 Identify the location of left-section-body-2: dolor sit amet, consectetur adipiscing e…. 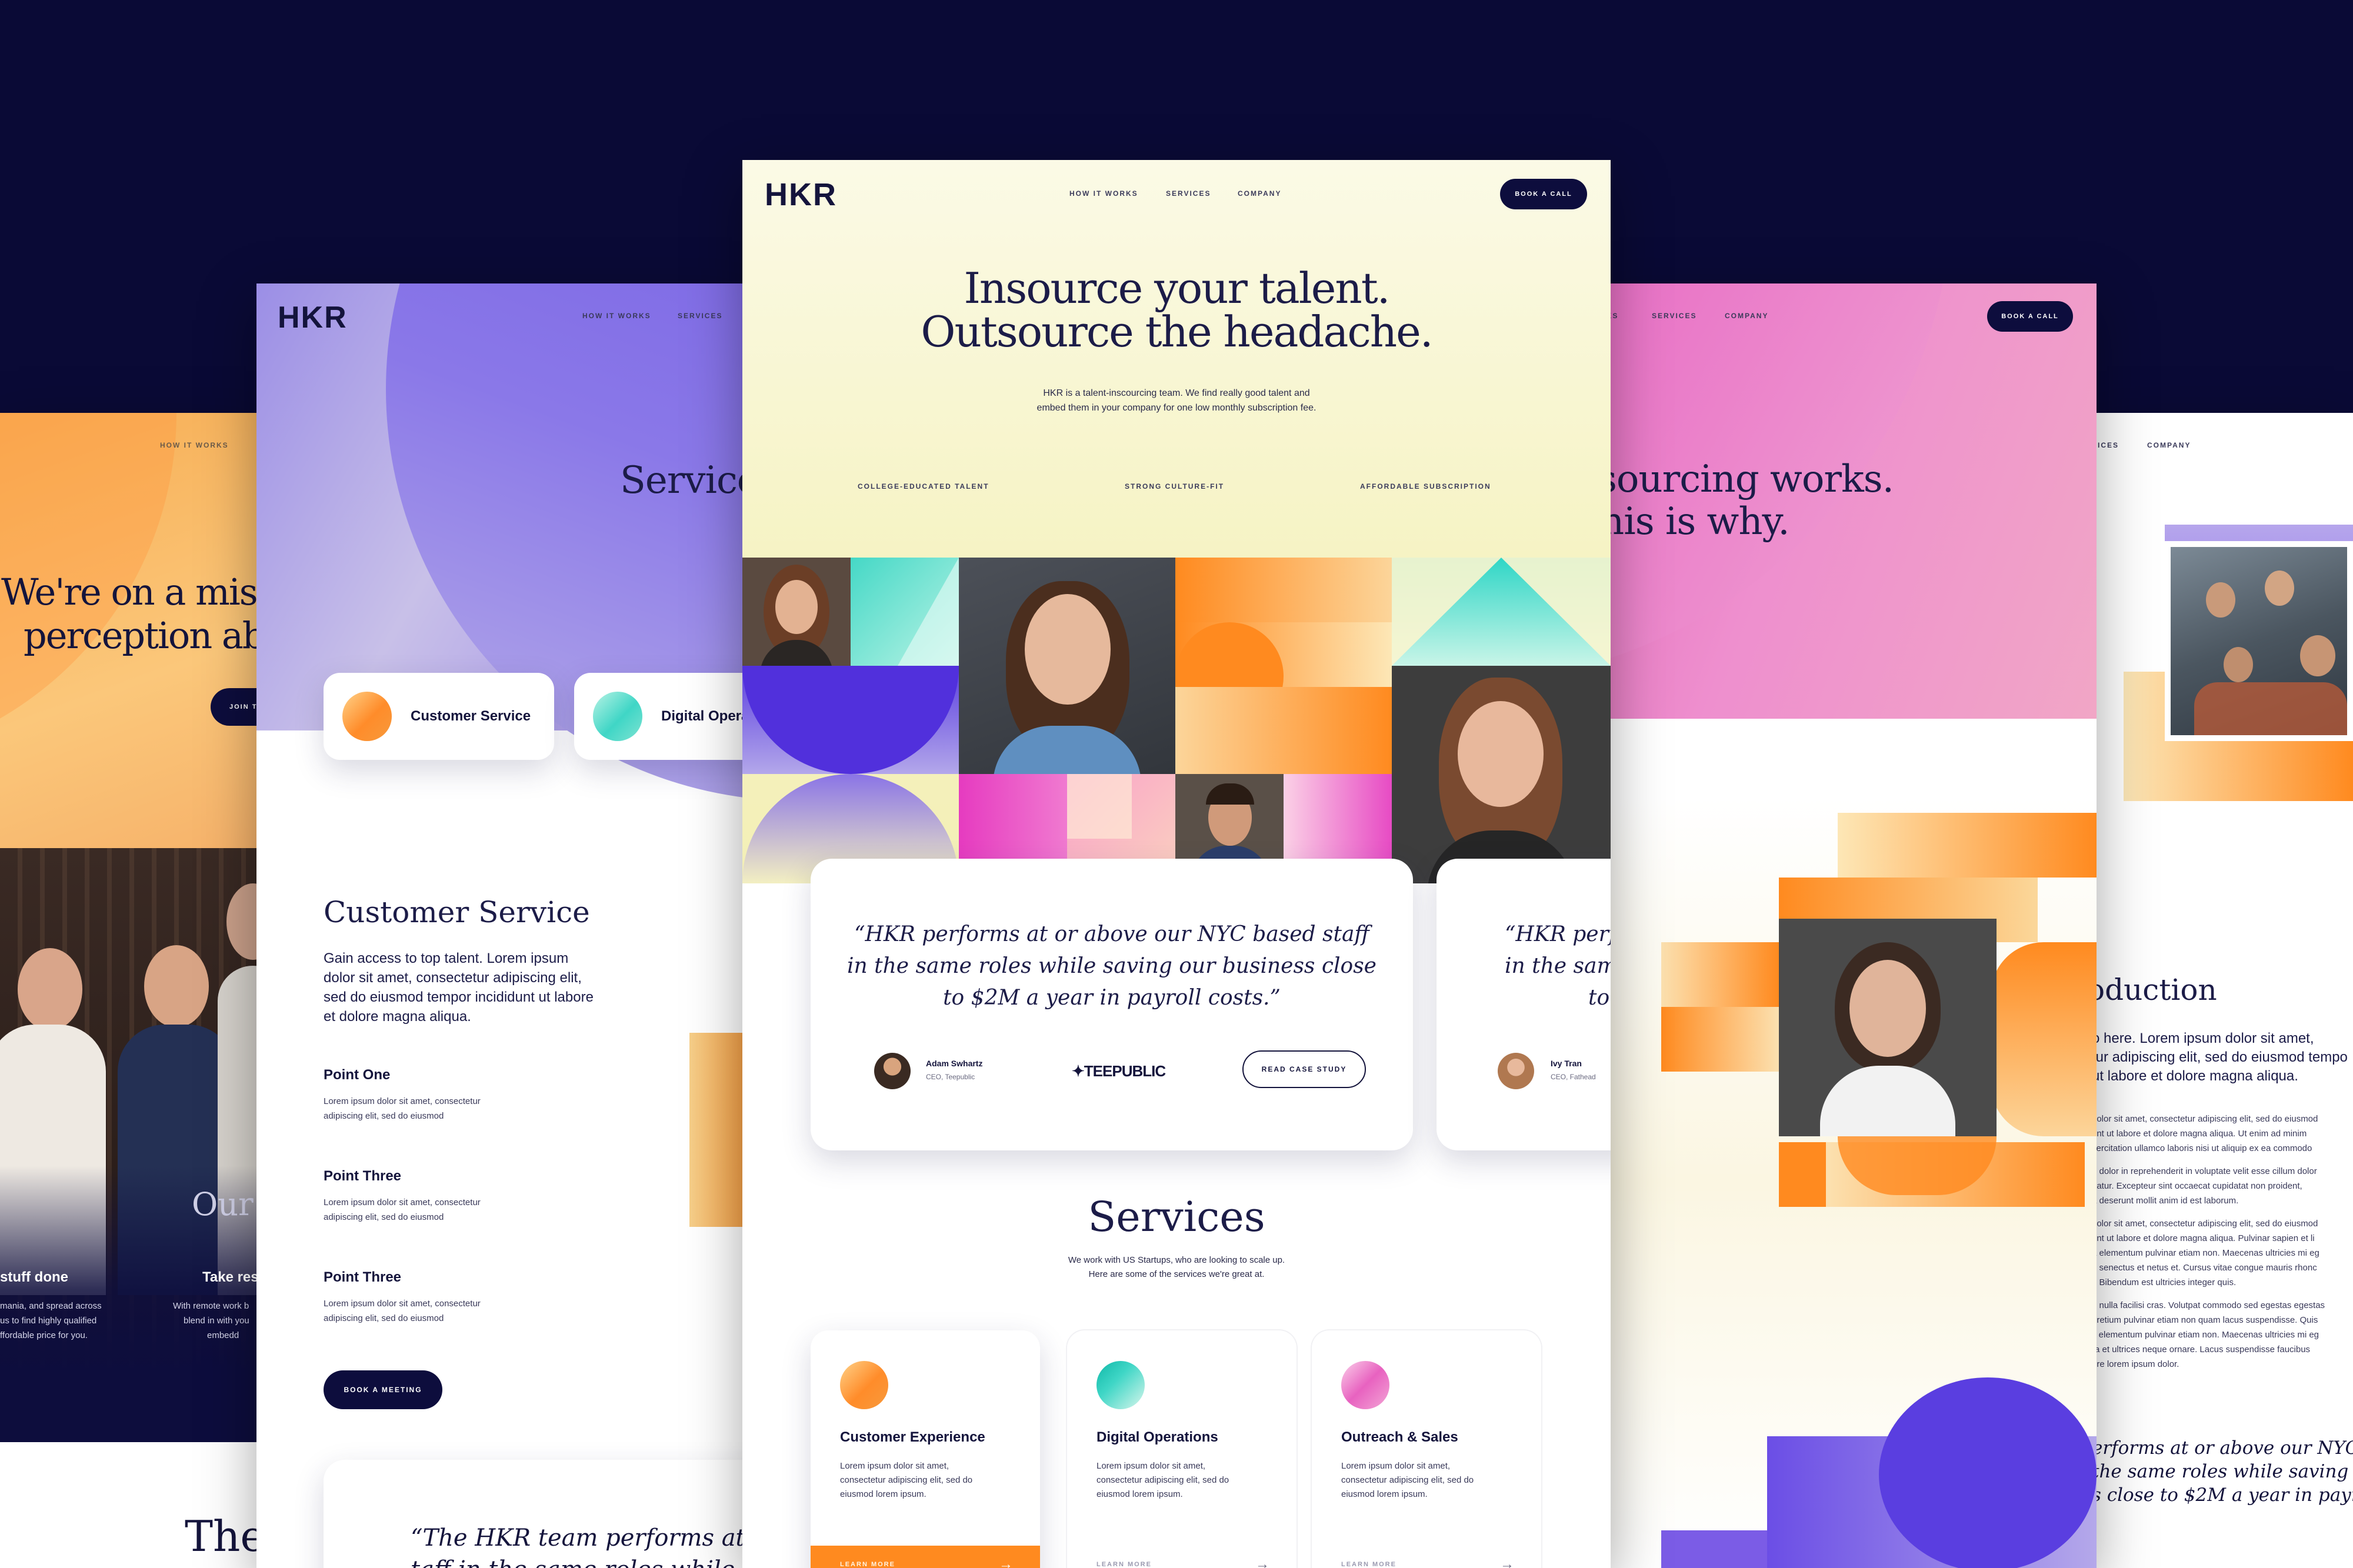
(453, 978).